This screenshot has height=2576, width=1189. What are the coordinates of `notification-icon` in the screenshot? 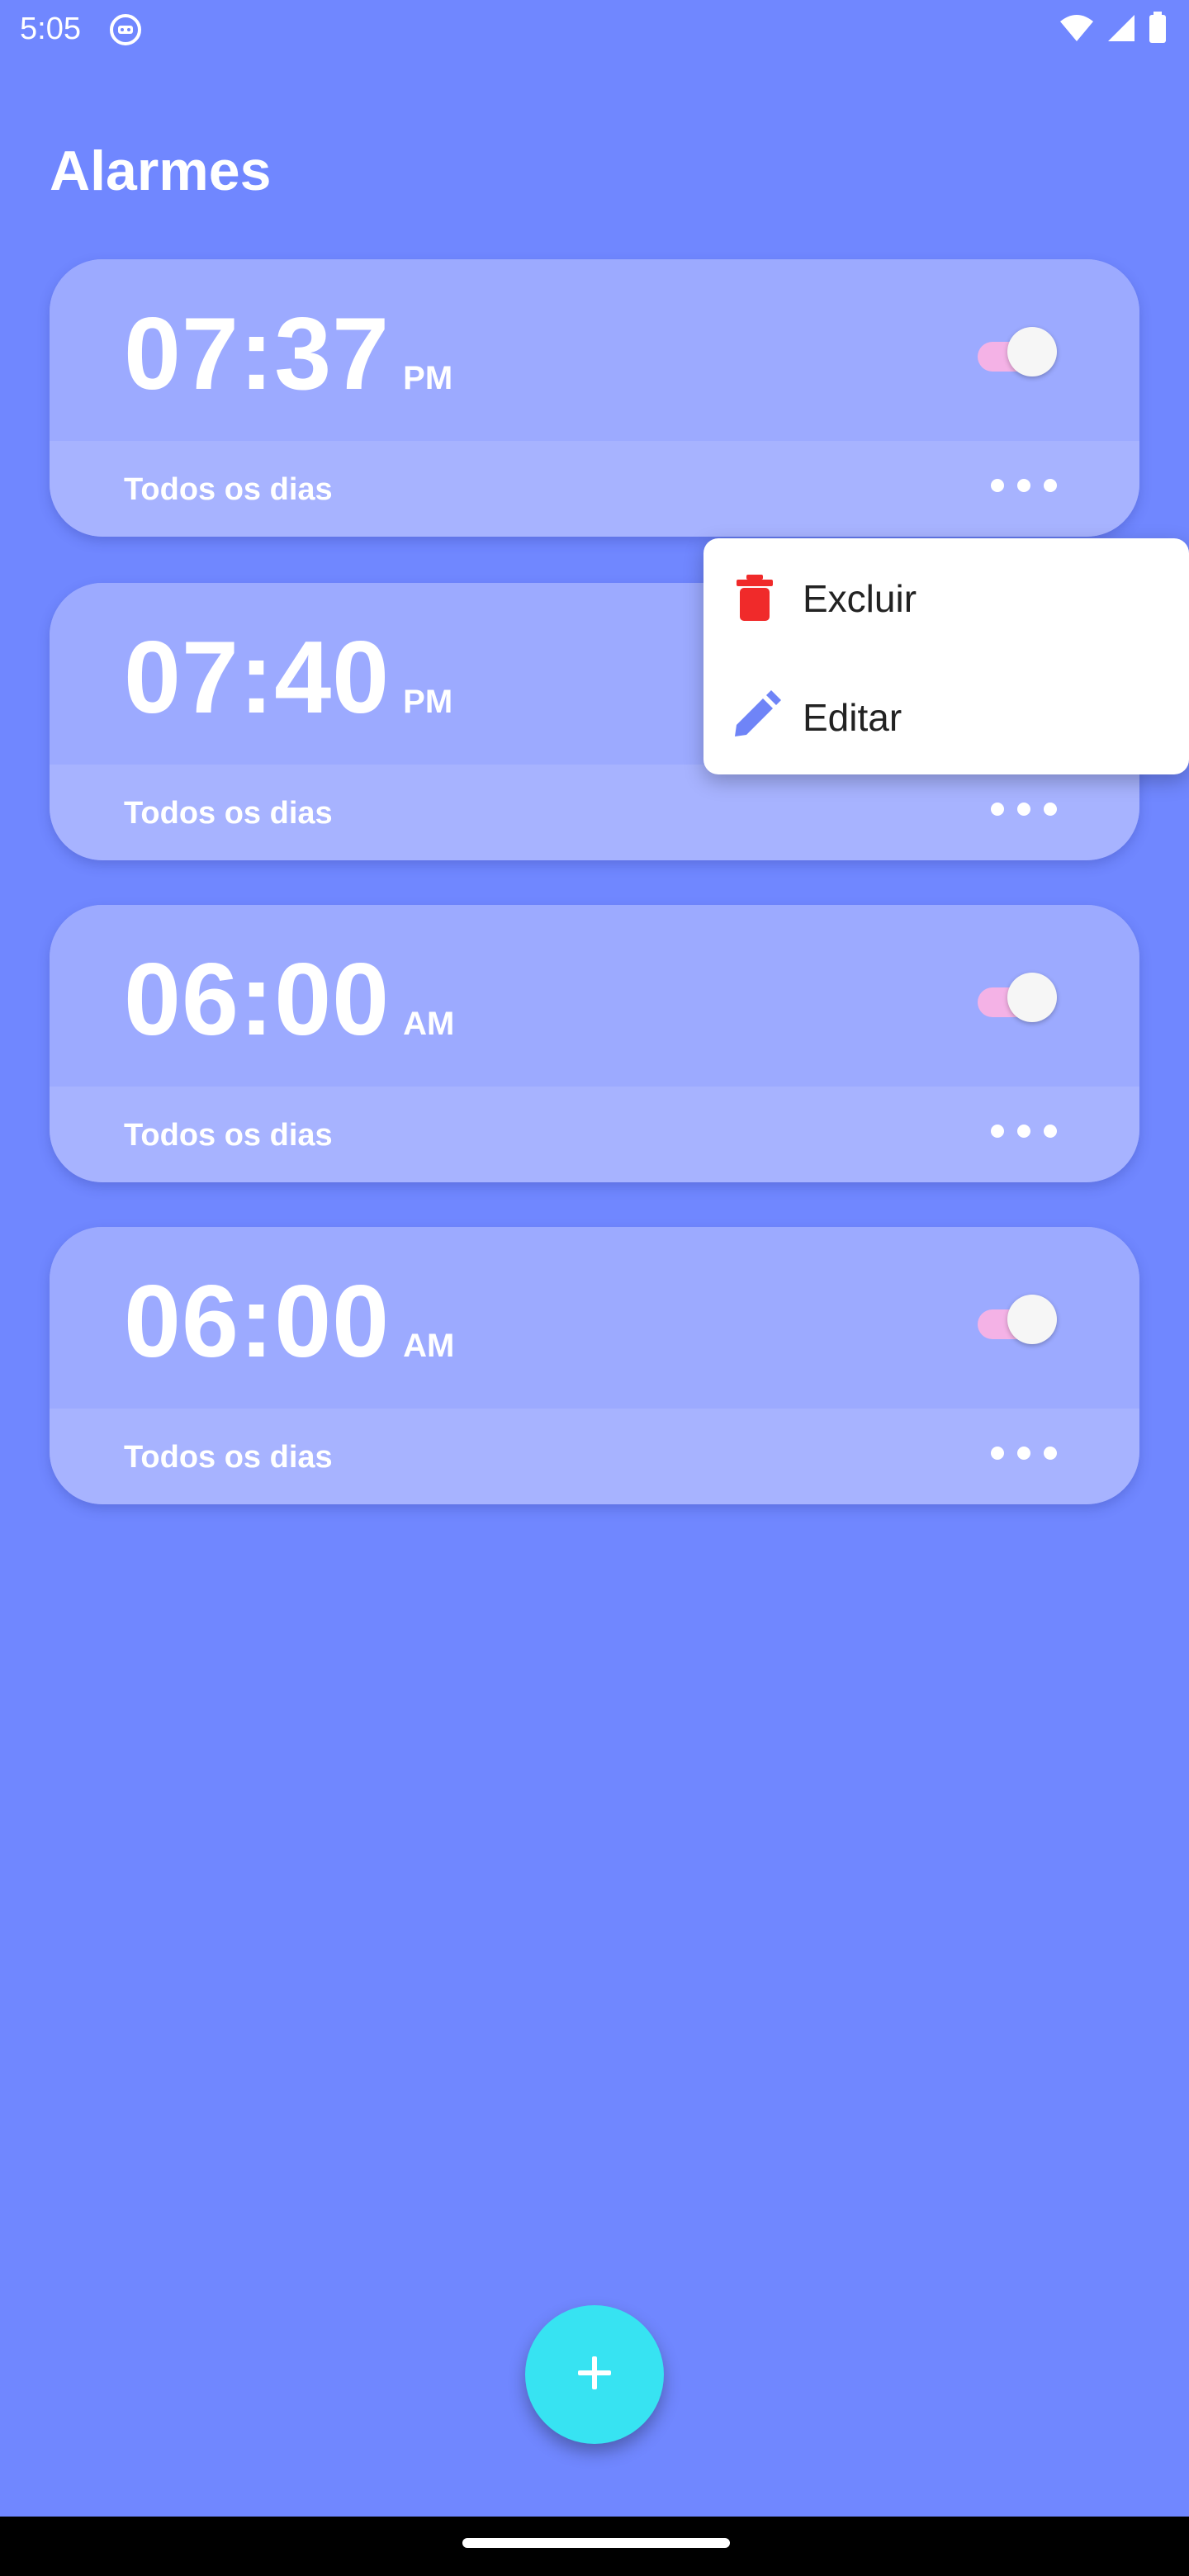 It's located at (125, 29).